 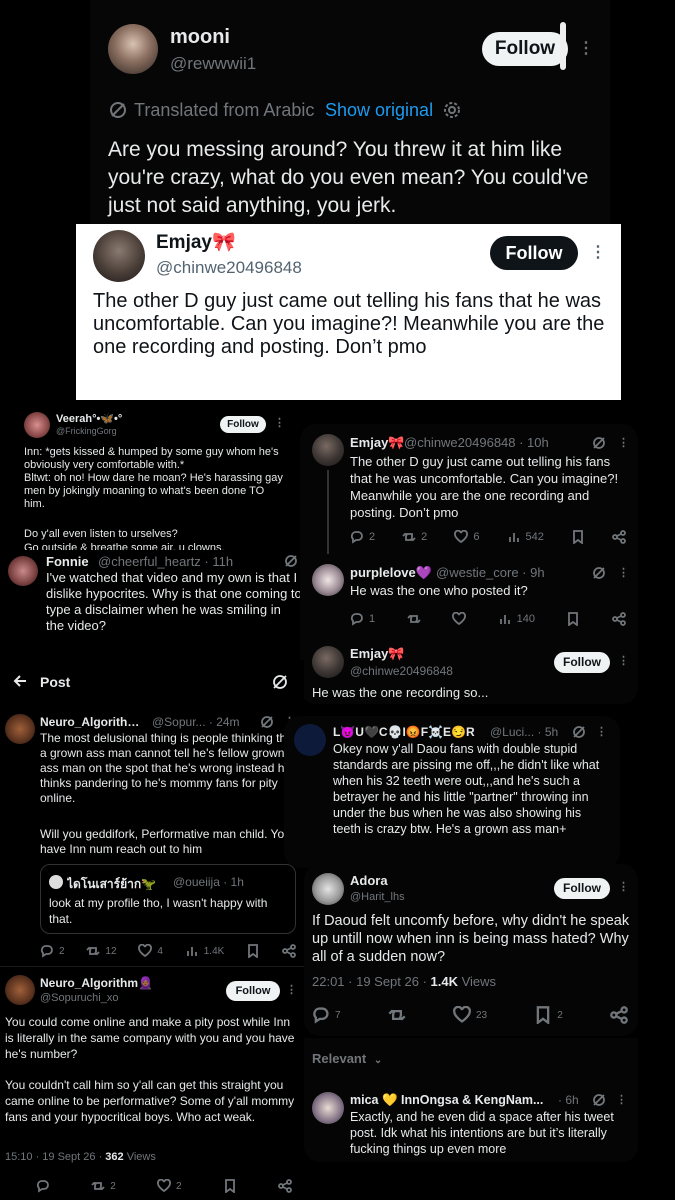 What do you see at coordinates (362, 619) in the screenshot?
I see `reply-button: 1` at bounding box center [362, 619].